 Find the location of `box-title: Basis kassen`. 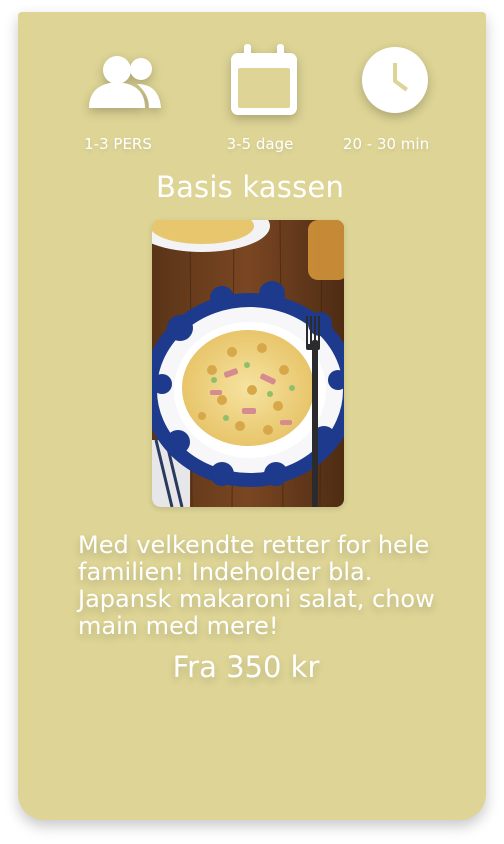

box-title: Basis kassen is located at coordinates (250, 187).